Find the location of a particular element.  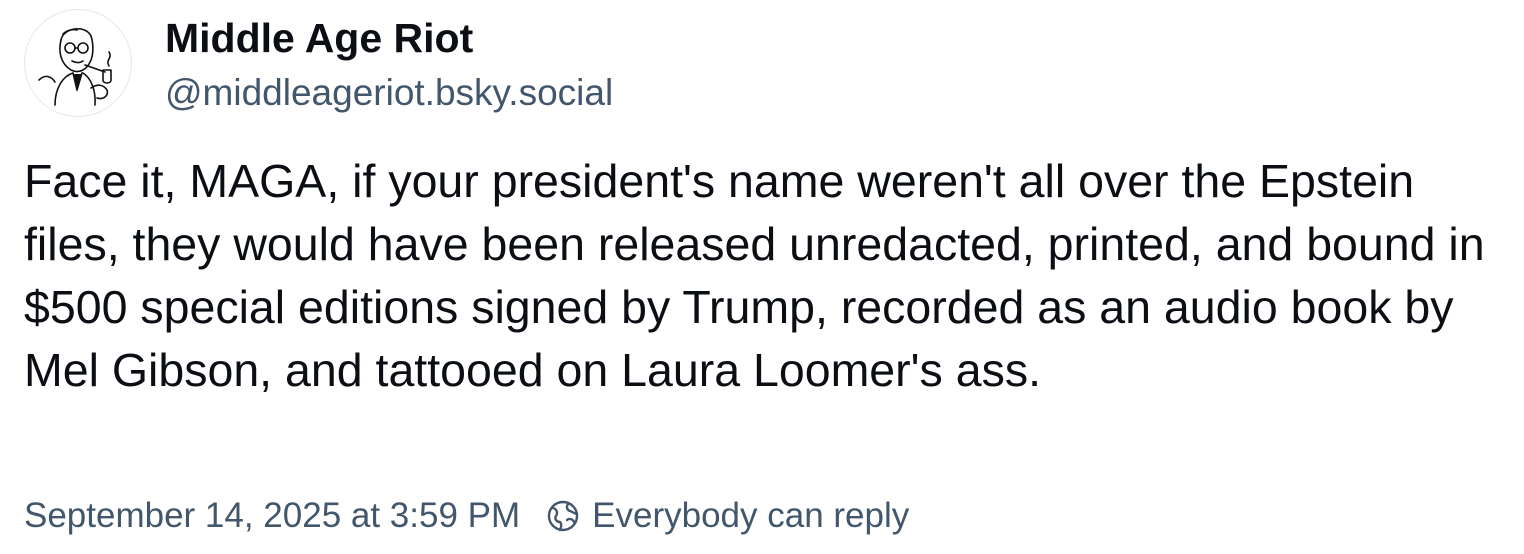

author-avatar is located at coordinates (78, 63).